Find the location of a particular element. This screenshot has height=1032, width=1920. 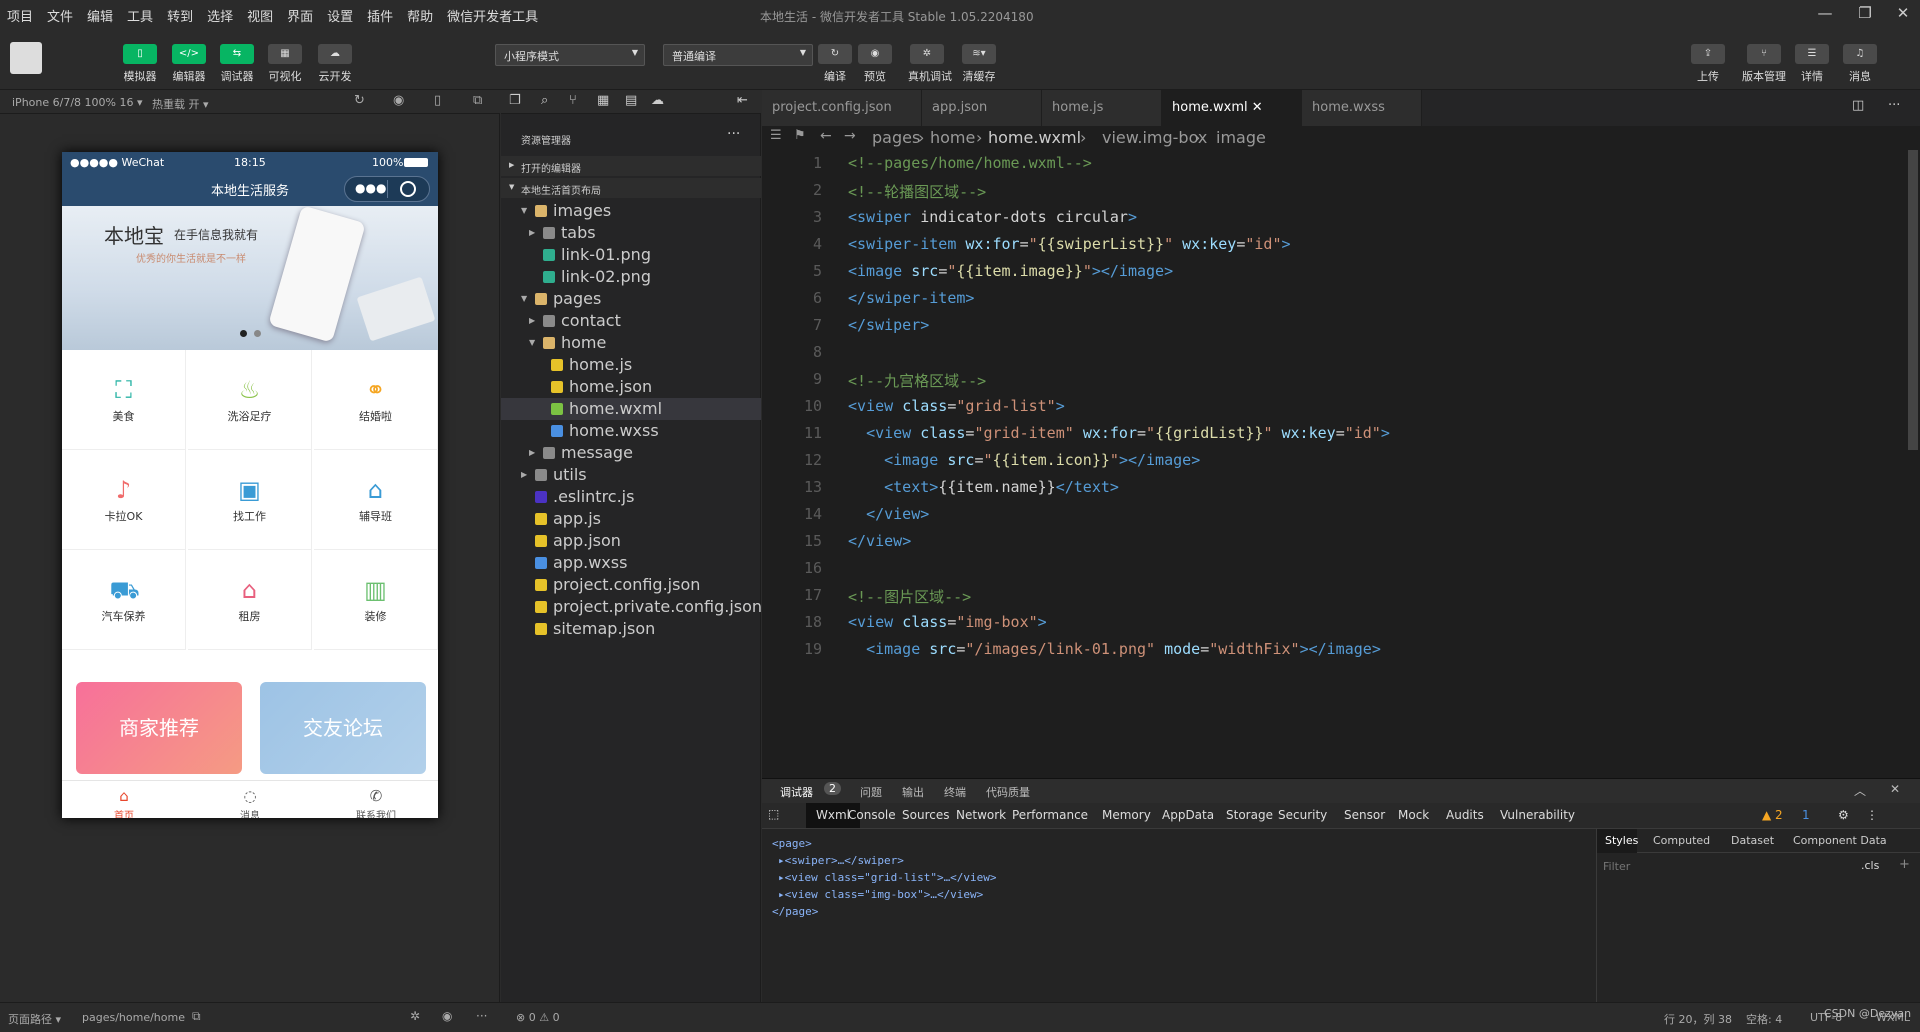

cloud-button: ☁ 云开发 is located at coordinates (335, 64).